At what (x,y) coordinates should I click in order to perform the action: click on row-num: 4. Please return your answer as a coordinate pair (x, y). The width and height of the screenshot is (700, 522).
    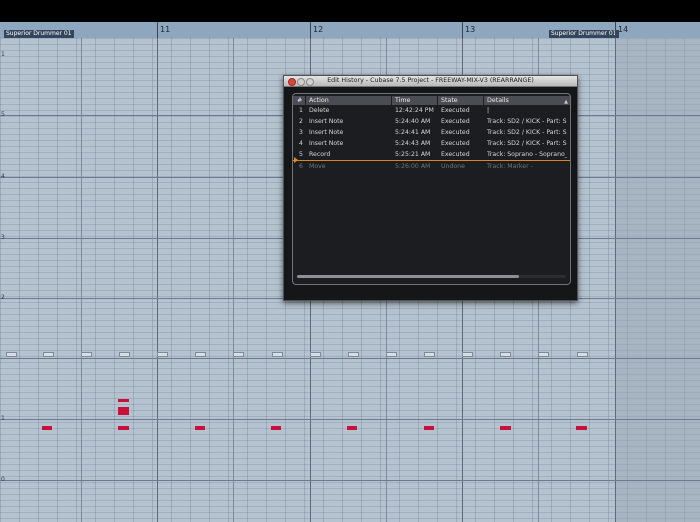
    Looking at the image, I should click on (301, 143).